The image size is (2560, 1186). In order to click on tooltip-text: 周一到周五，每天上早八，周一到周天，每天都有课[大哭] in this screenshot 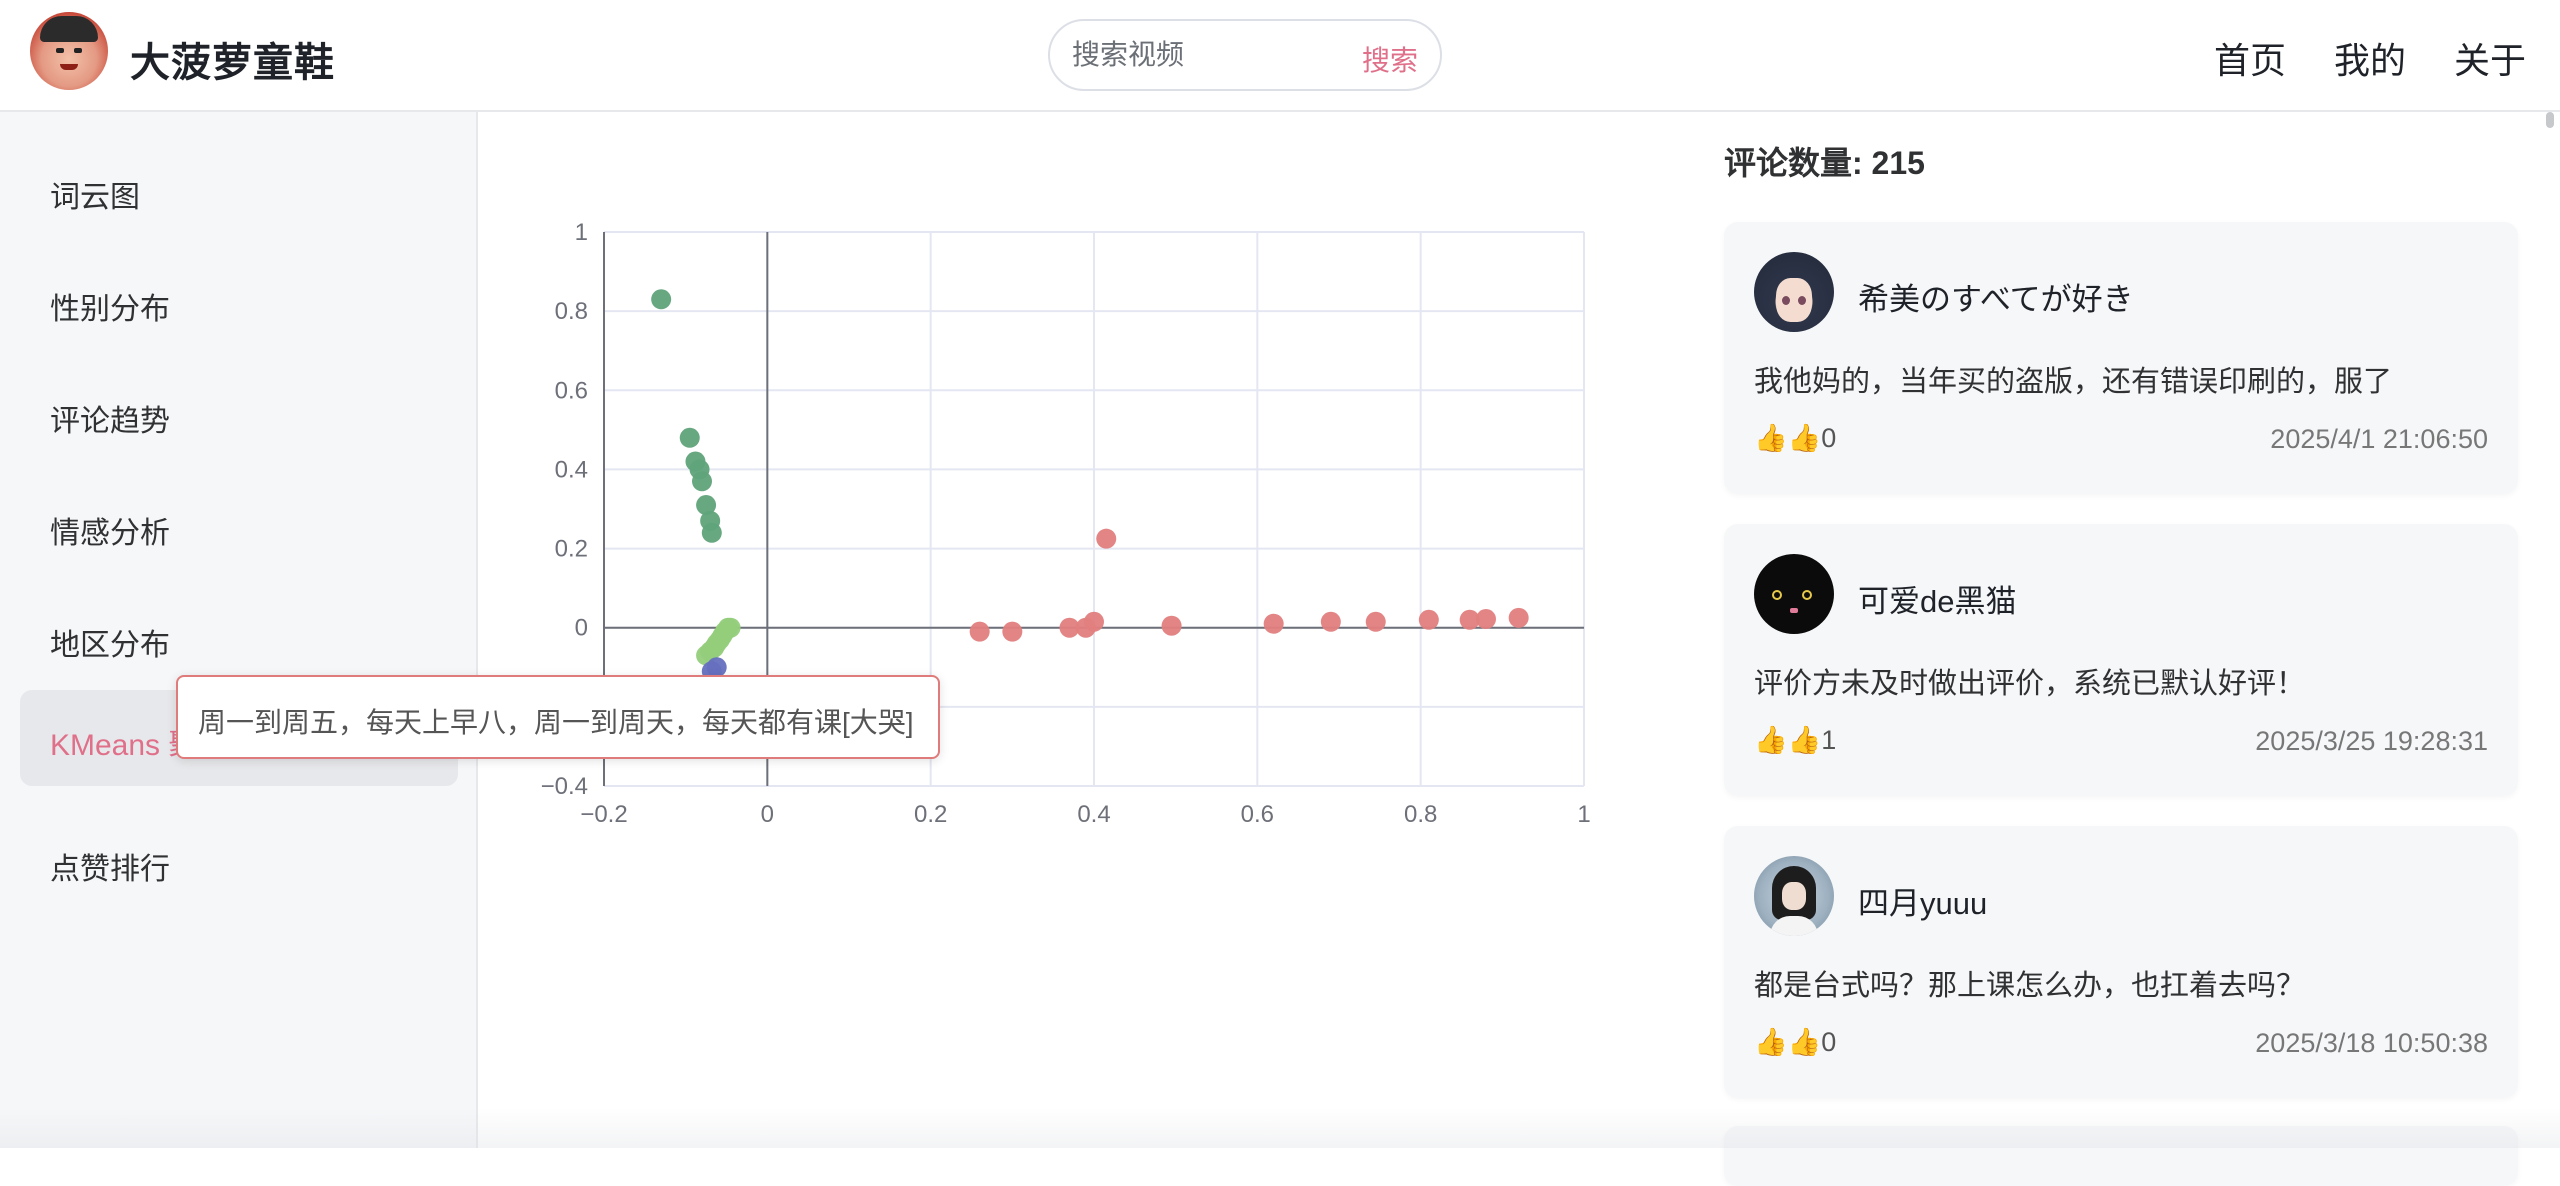, I will do `click(556, 722)`.